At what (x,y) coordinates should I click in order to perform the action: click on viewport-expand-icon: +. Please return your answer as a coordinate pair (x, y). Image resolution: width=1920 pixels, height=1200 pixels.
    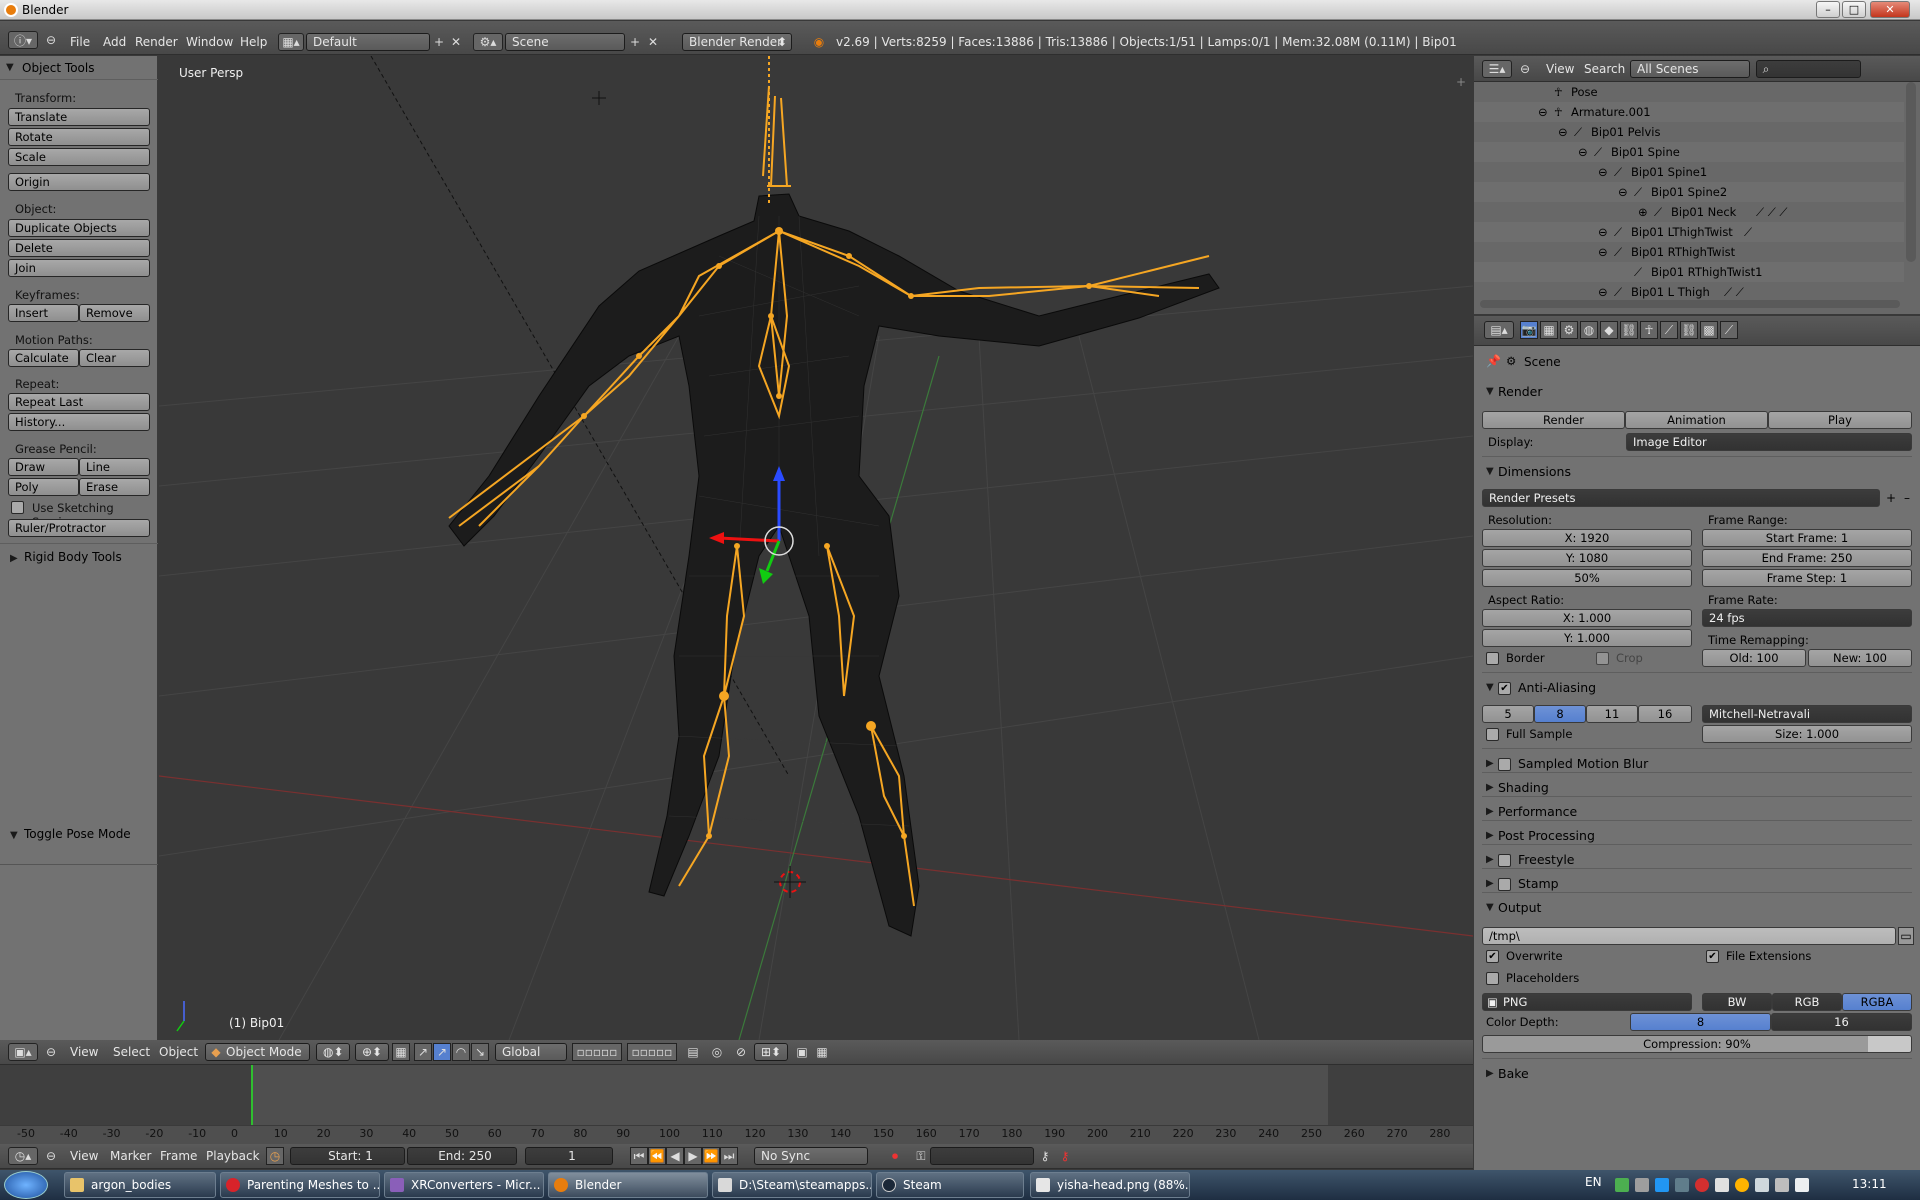
    Looking at the image, I should click on (1461, 82).